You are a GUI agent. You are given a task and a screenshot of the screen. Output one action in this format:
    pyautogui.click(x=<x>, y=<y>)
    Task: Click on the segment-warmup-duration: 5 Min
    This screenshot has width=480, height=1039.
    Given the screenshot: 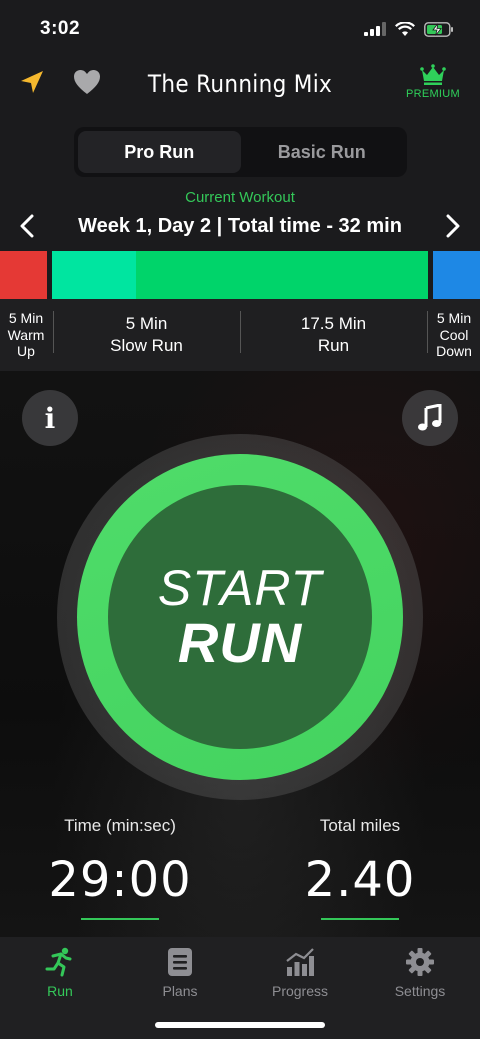 What is the action you would take?
    pyautogui.click(x=26, y=317)
    